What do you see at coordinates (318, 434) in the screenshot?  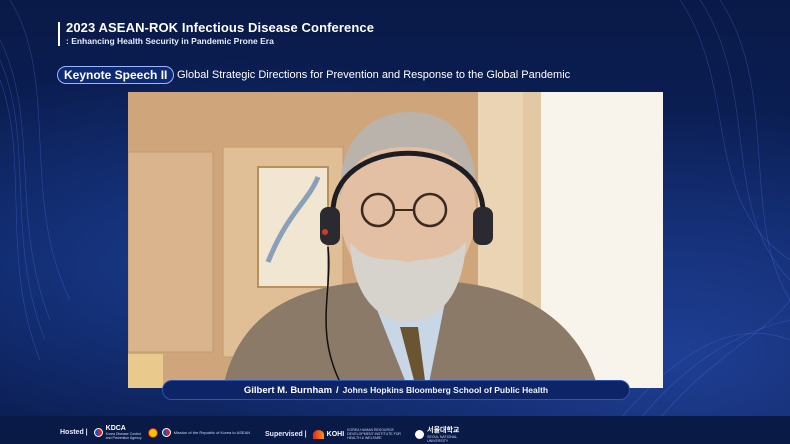 I see `kohi-logo-icon` at bounding box center [318, 434].